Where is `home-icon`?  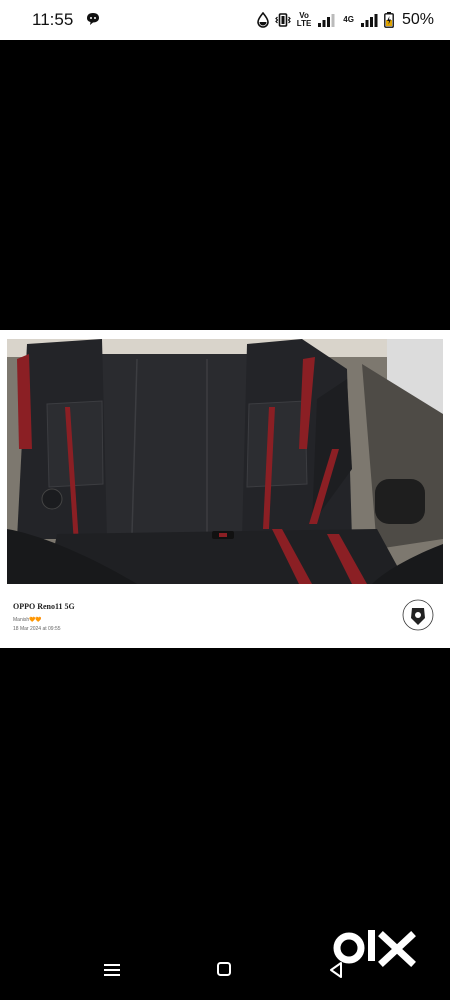 home-icon is located at coordinates (224, 969).